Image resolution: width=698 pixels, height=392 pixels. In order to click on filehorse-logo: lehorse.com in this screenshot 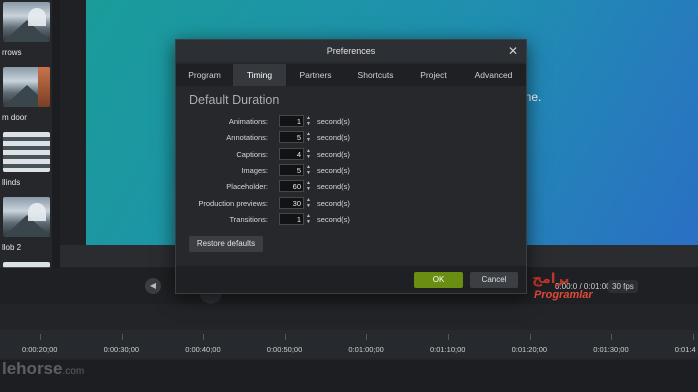, I will do `click(43, 369)`.